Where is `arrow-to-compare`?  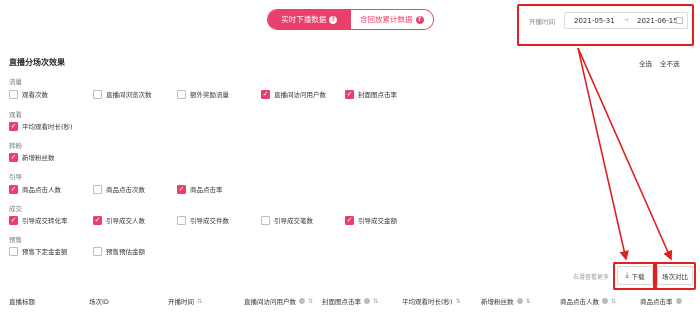 arrow-to-compare is located at coordinates (625, 154).